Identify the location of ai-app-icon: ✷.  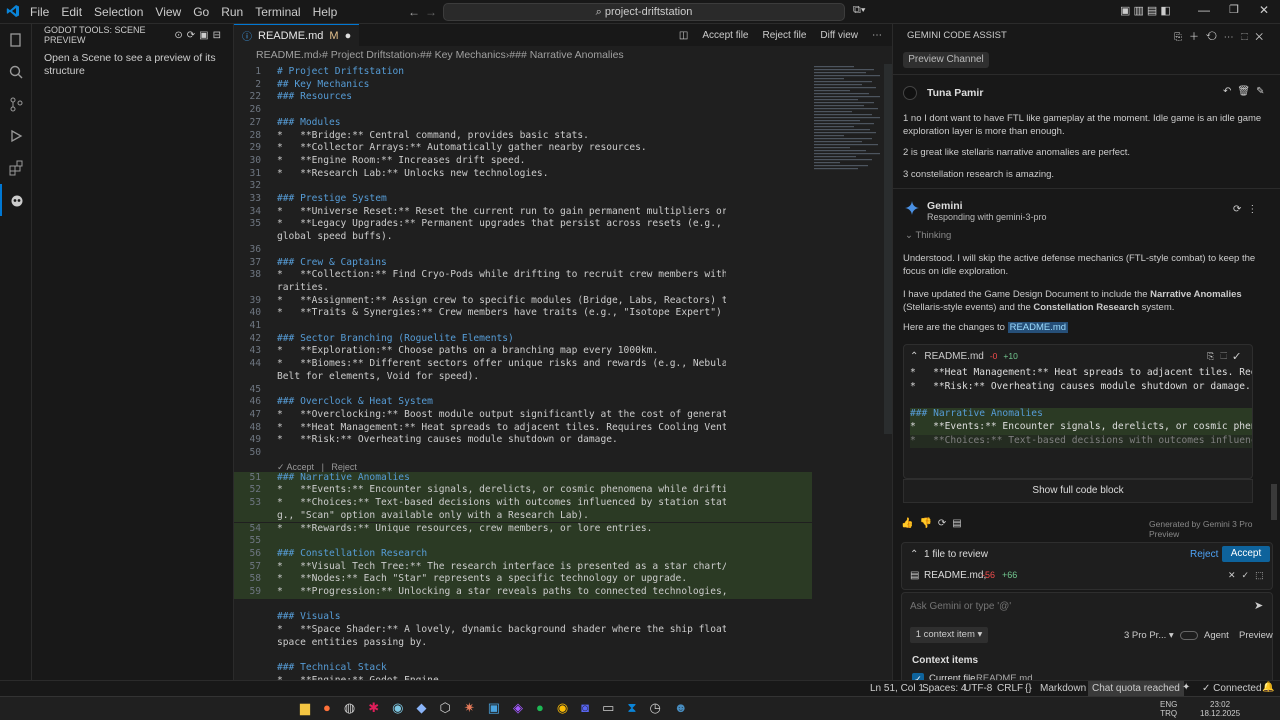
(469, 708).